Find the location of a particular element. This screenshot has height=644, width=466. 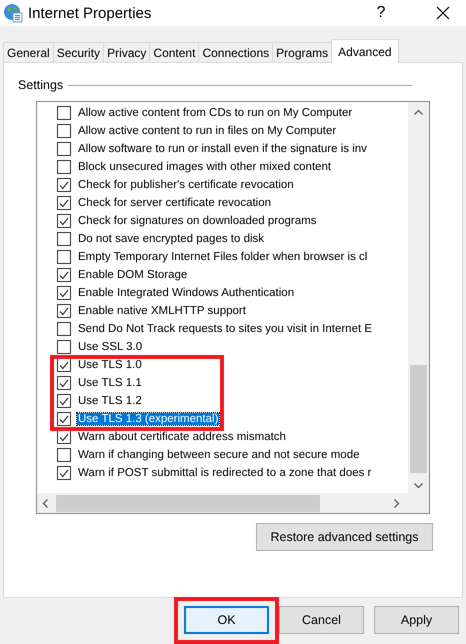

tab: Programs is located at coordinates (302, 52).